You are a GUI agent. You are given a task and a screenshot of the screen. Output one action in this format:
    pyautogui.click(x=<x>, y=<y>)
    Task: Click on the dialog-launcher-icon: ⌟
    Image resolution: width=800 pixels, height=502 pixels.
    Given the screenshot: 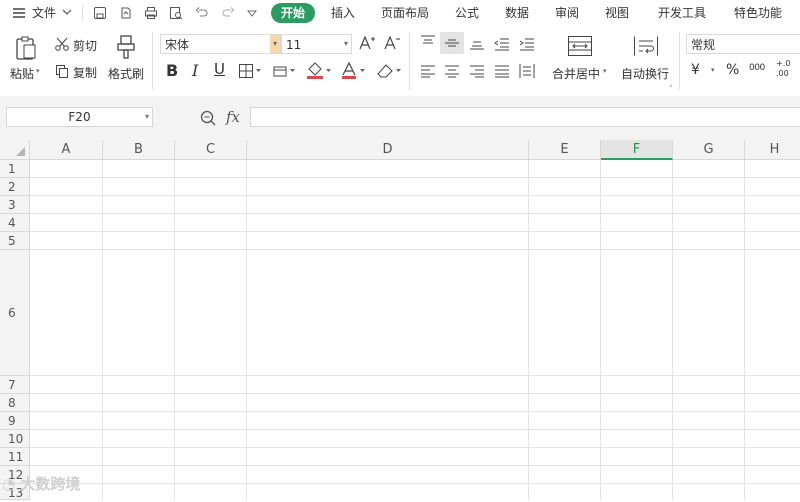 What is the action you would take?
    pyautogui.click(x=671, y=83)
    